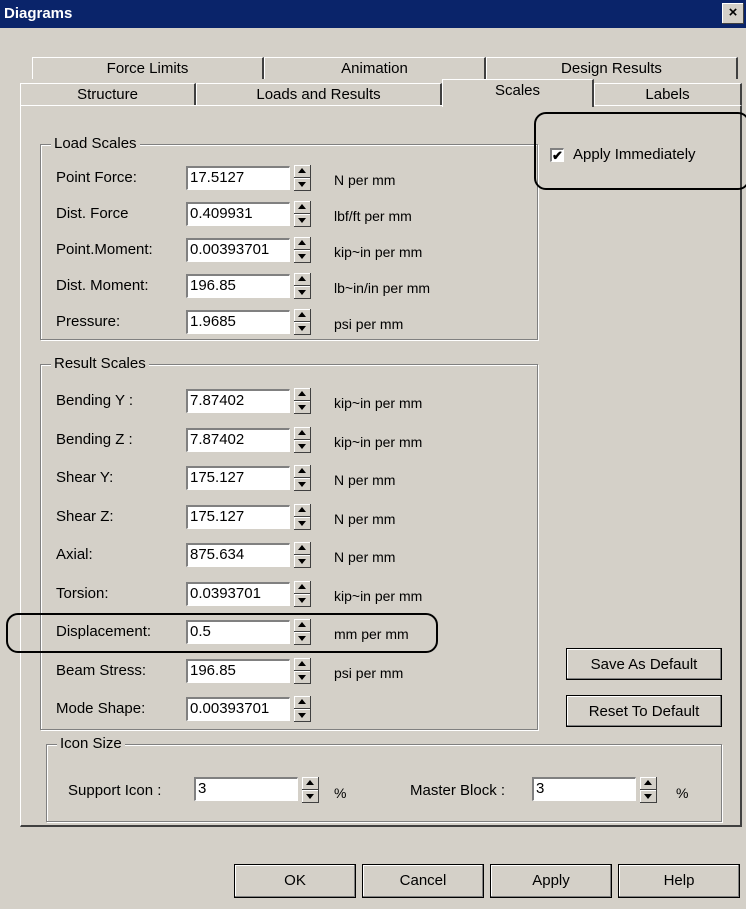 This screenshot has width=746, height=909. Describe the element at coordinates (551, 881) in the screenshot. I see `apply-button: Apply` at that location.